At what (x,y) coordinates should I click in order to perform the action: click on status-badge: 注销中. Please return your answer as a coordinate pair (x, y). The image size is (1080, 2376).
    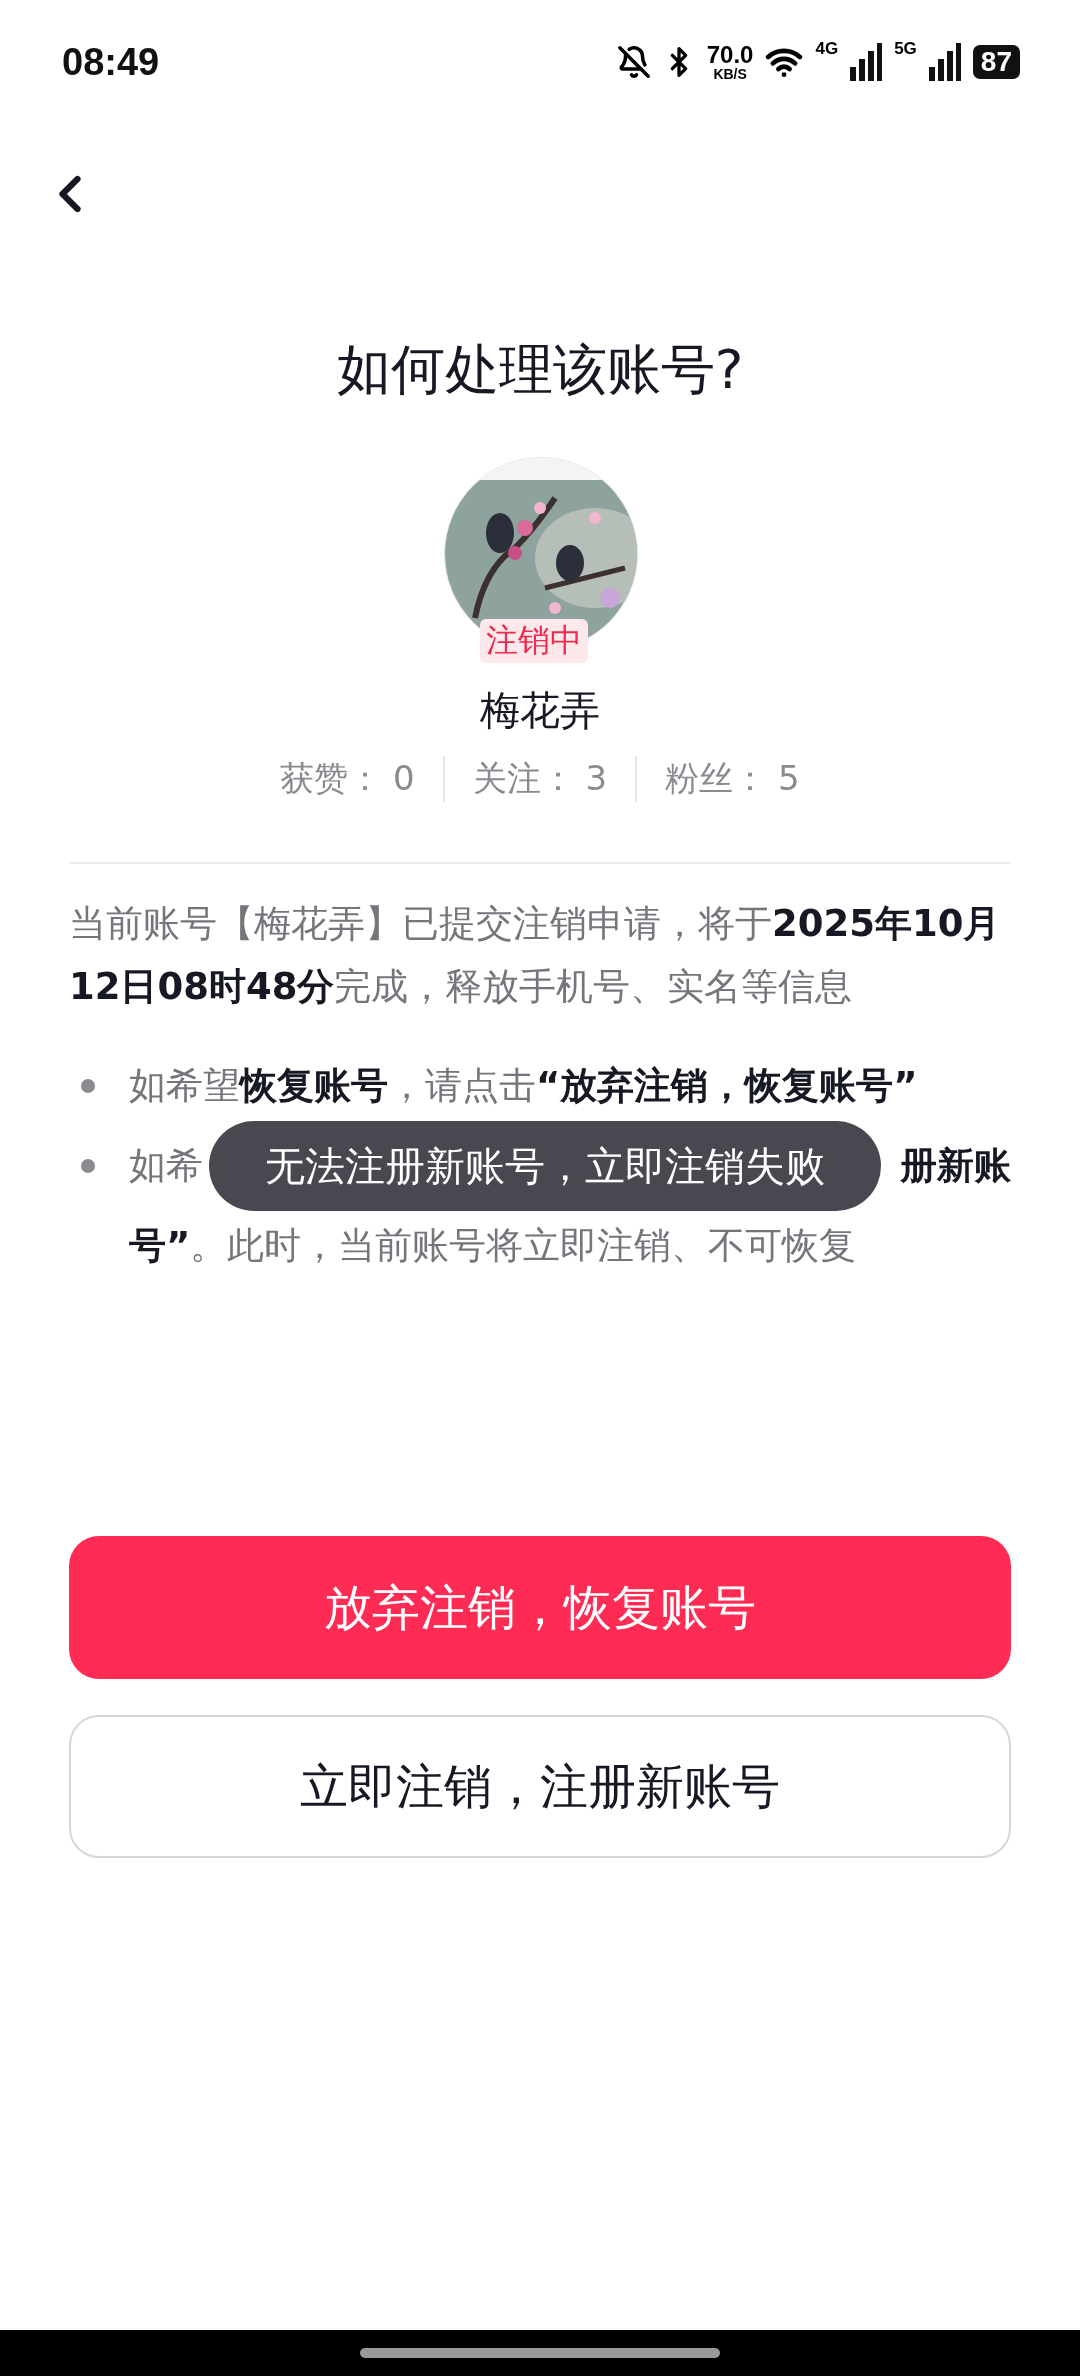
    Looking at the image, I should click on (534, 641).